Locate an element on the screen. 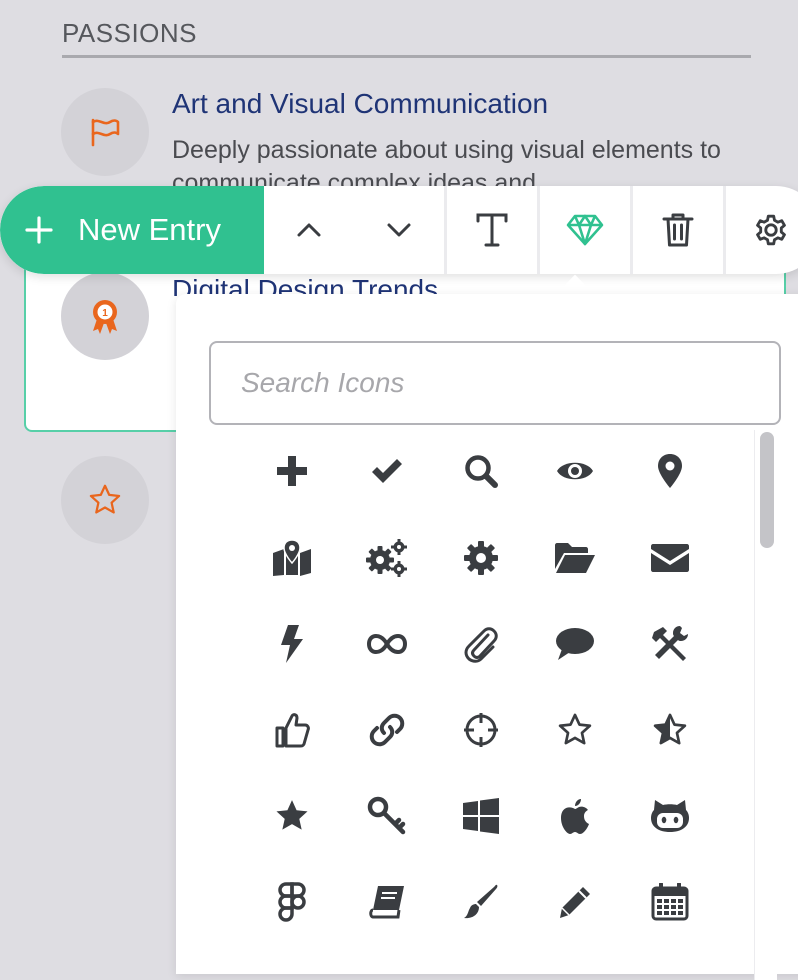 This screenshot has width=798, height=980. folder-open-icon is located at coordinates (575, 558).